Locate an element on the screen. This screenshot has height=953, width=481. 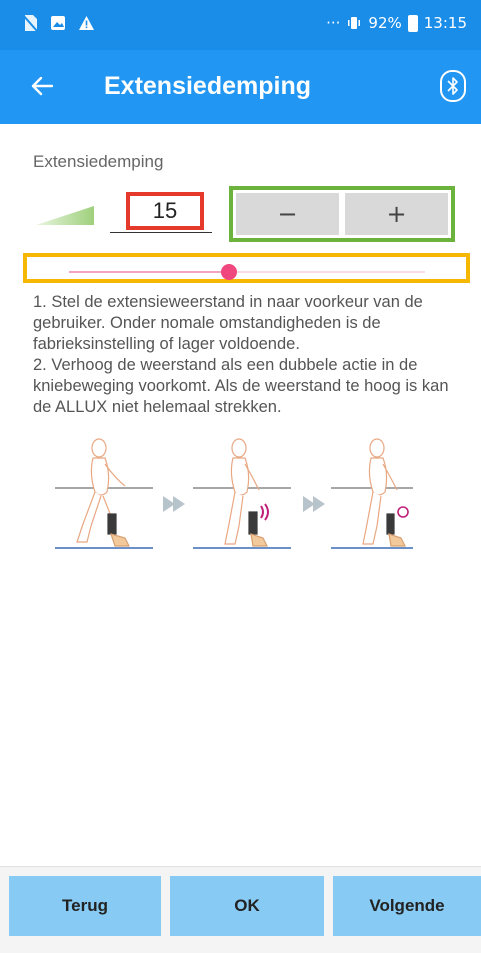
battery-icon is located at coordinates (412, 23).